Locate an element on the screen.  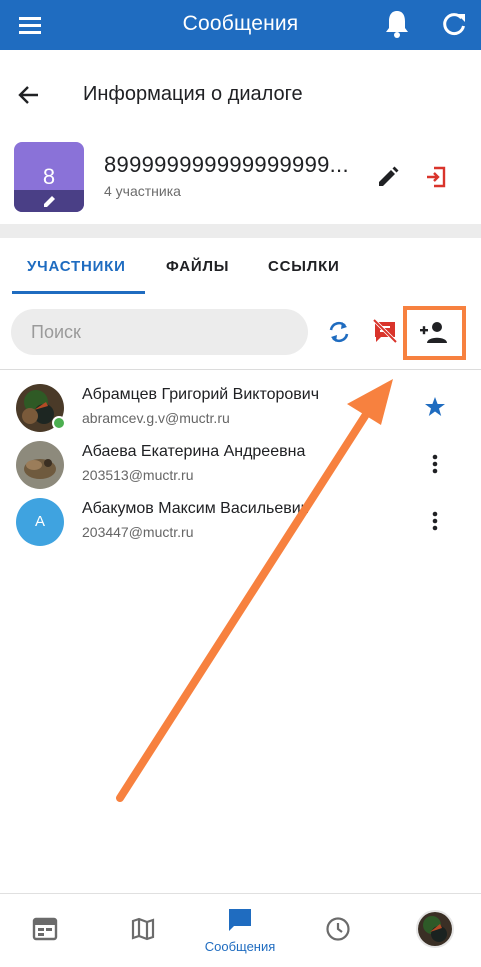
dialog-avatar: 8 is located at coordinates (49, 177).